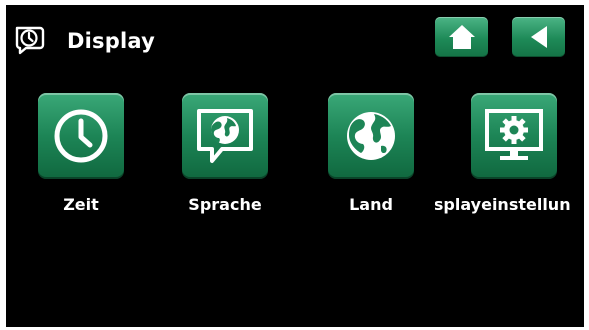 This screenshot has height=330, width=589. I want to click on country-tile-button, so click(371, 136).